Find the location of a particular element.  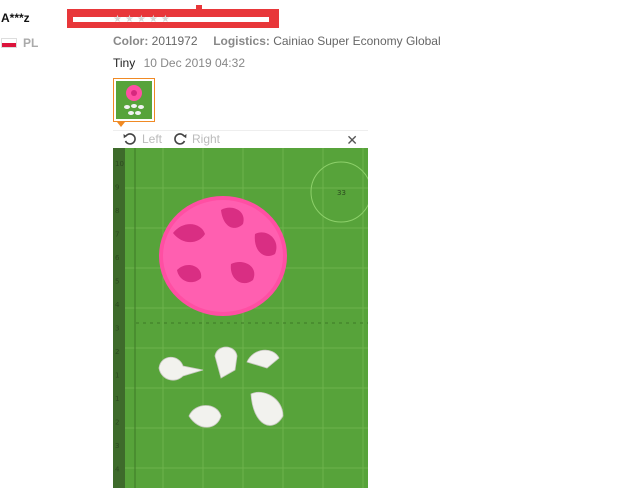

rating-stars: ★★★★★ is located at coordinates (143, 19).